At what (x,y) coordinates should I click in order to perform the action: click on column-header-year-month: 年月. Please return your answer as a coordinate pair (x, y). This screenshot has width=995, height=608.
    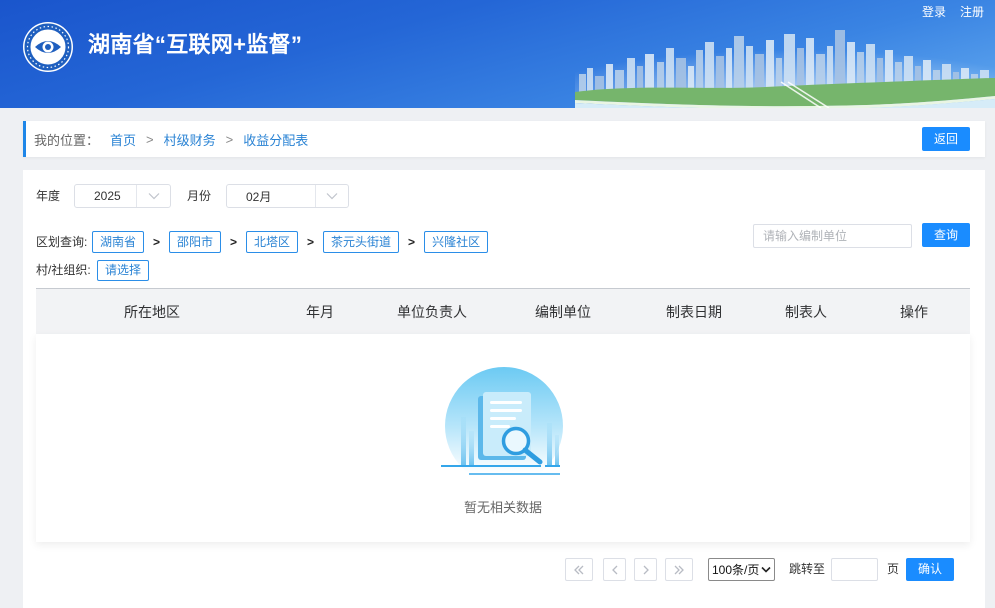
    Looking at the image, I should click on (320, 311).